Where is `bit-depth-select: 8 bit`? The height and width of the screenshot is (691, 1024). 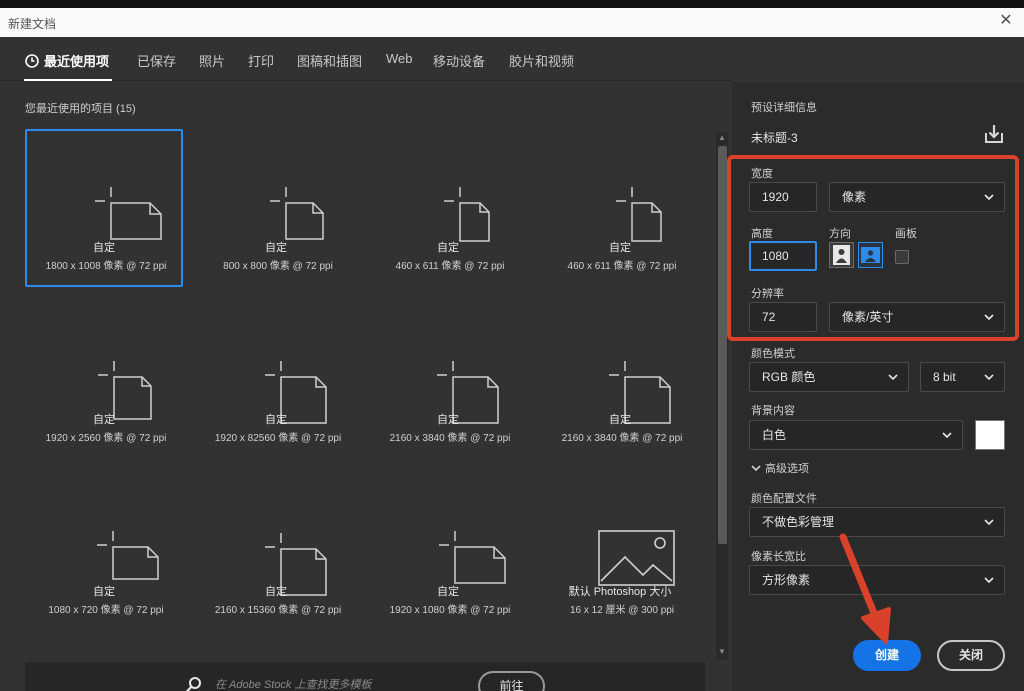 bit-depth-select: 8 bit is located at coordinates (962, 377).